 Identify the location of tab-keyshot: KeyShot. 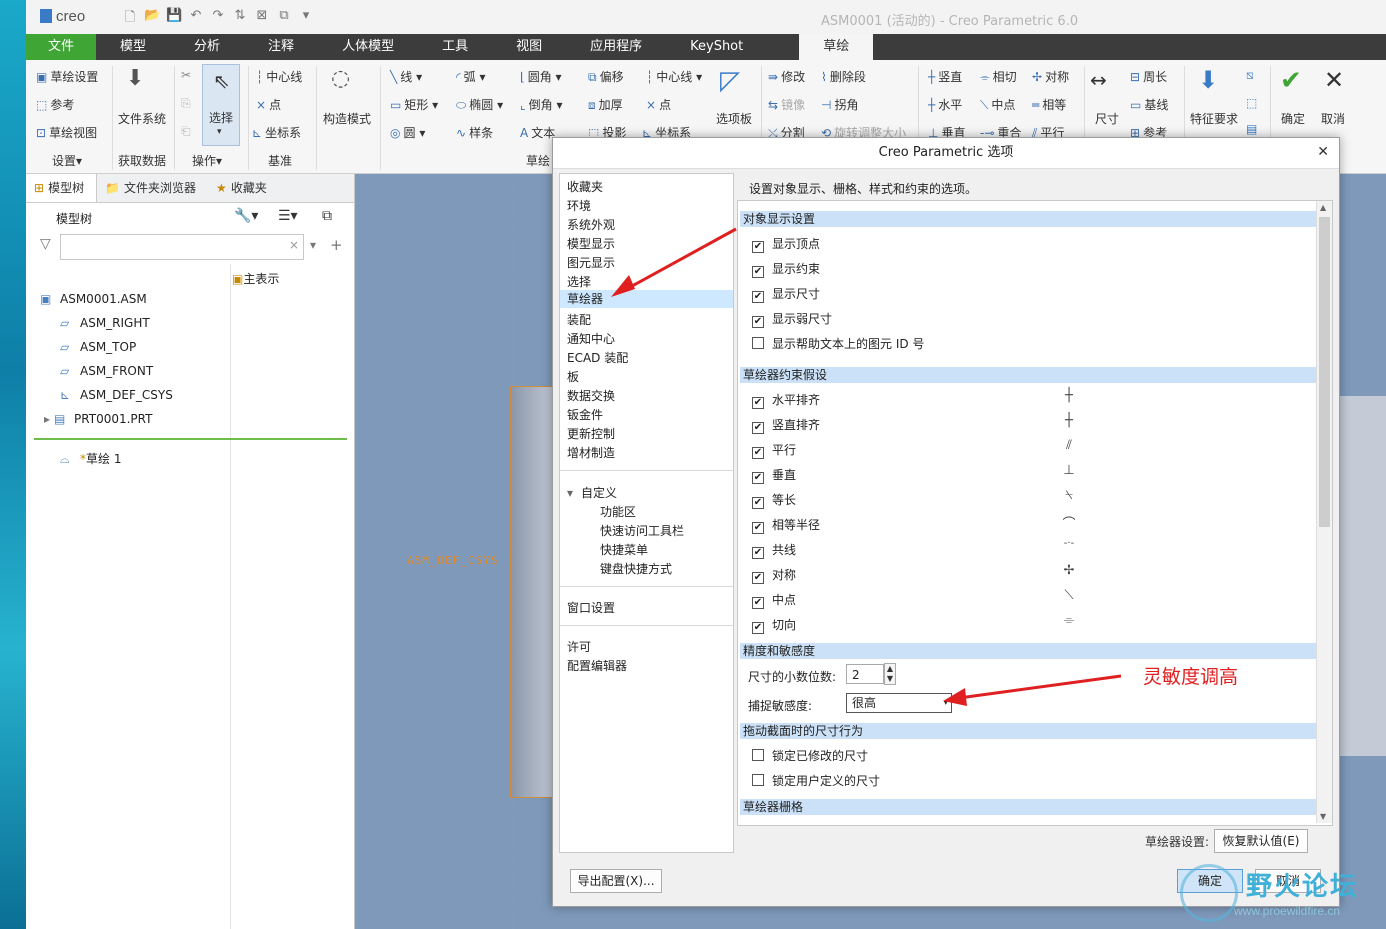
(716, 47).